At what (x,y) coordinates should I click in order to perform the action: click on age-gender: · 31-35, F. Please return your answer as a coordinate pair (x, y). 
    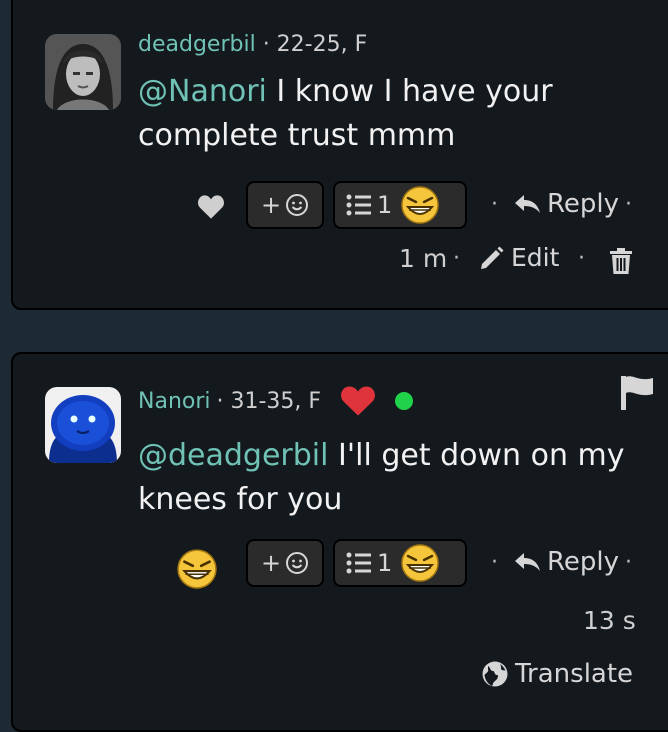
    Looking at the image, I should click on (269, 401).